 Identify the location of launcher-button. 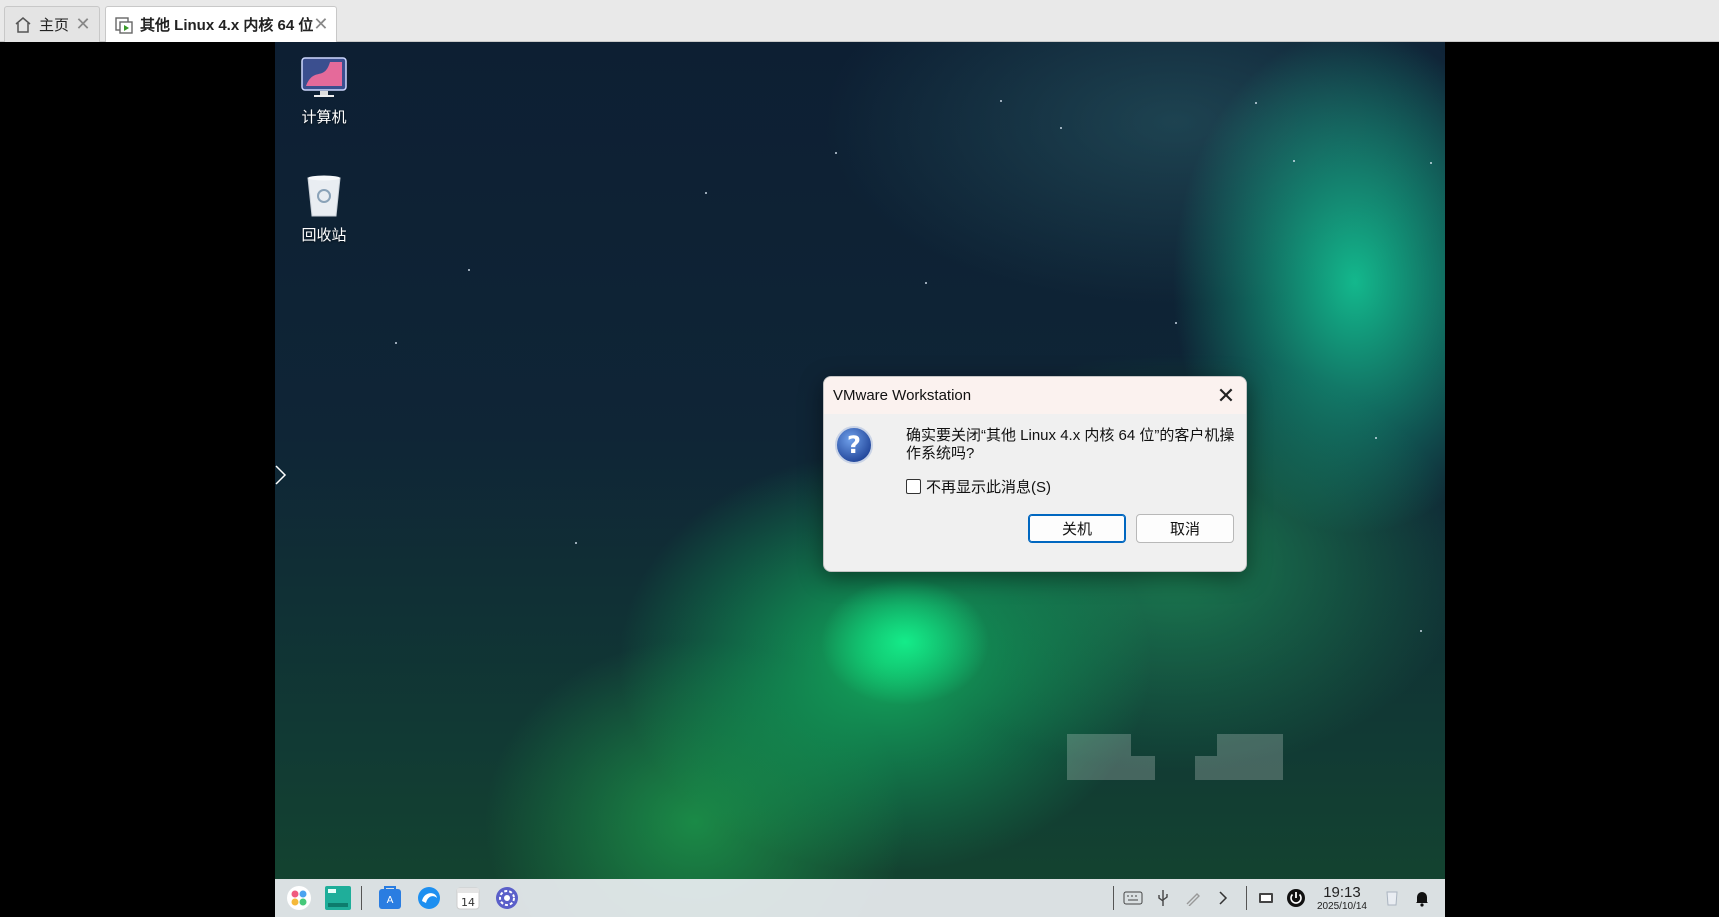
(299, 898).